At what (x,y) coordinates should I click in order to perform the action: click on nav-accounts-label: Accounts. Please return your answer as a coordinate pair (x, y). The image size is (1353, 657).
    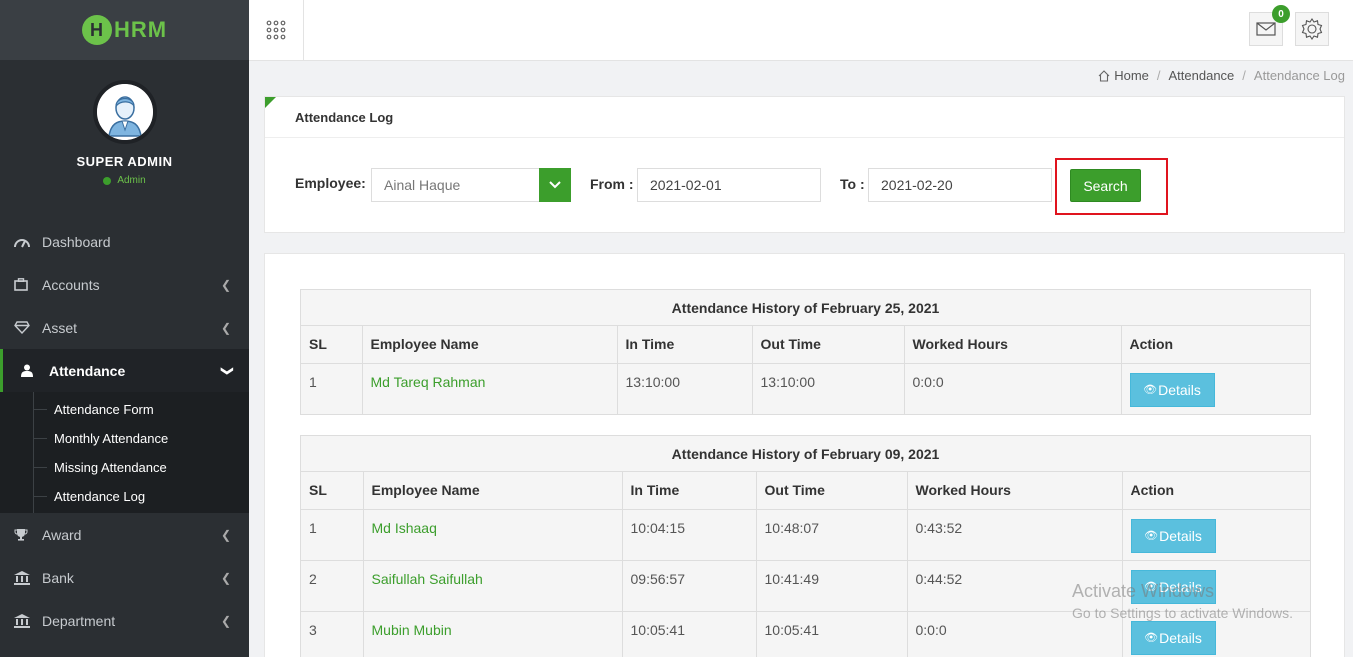
    Looking at the image, I should click on (71, 284).